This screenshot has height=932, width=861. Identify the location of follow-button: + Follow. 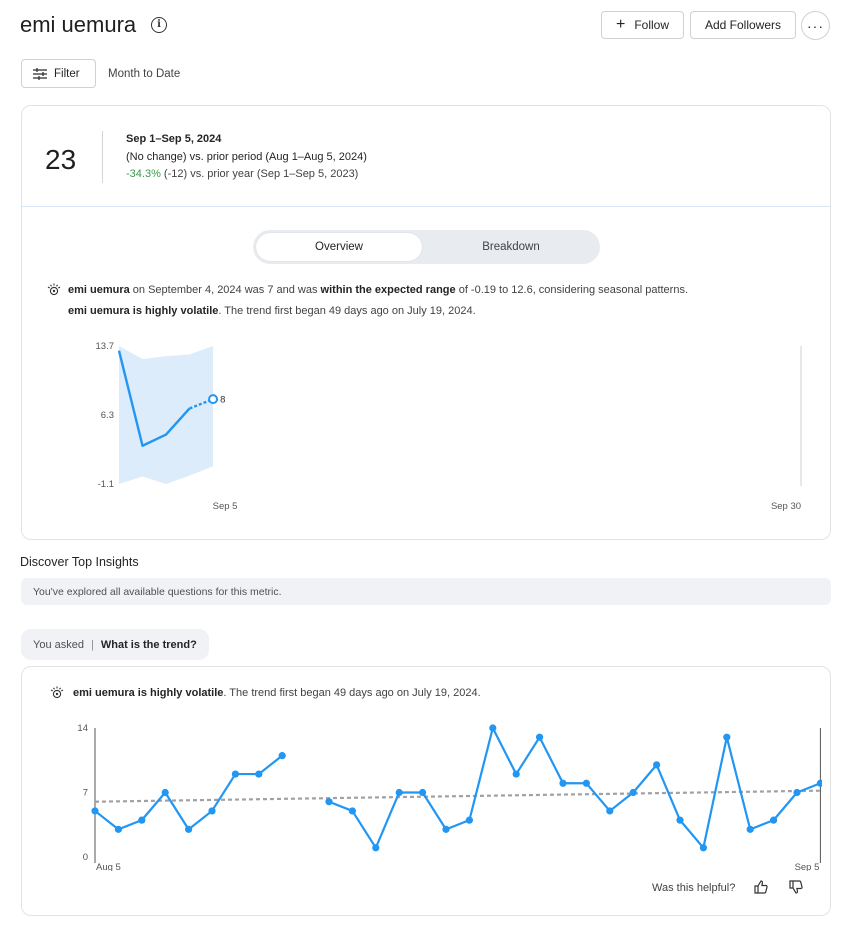
(642, 25).